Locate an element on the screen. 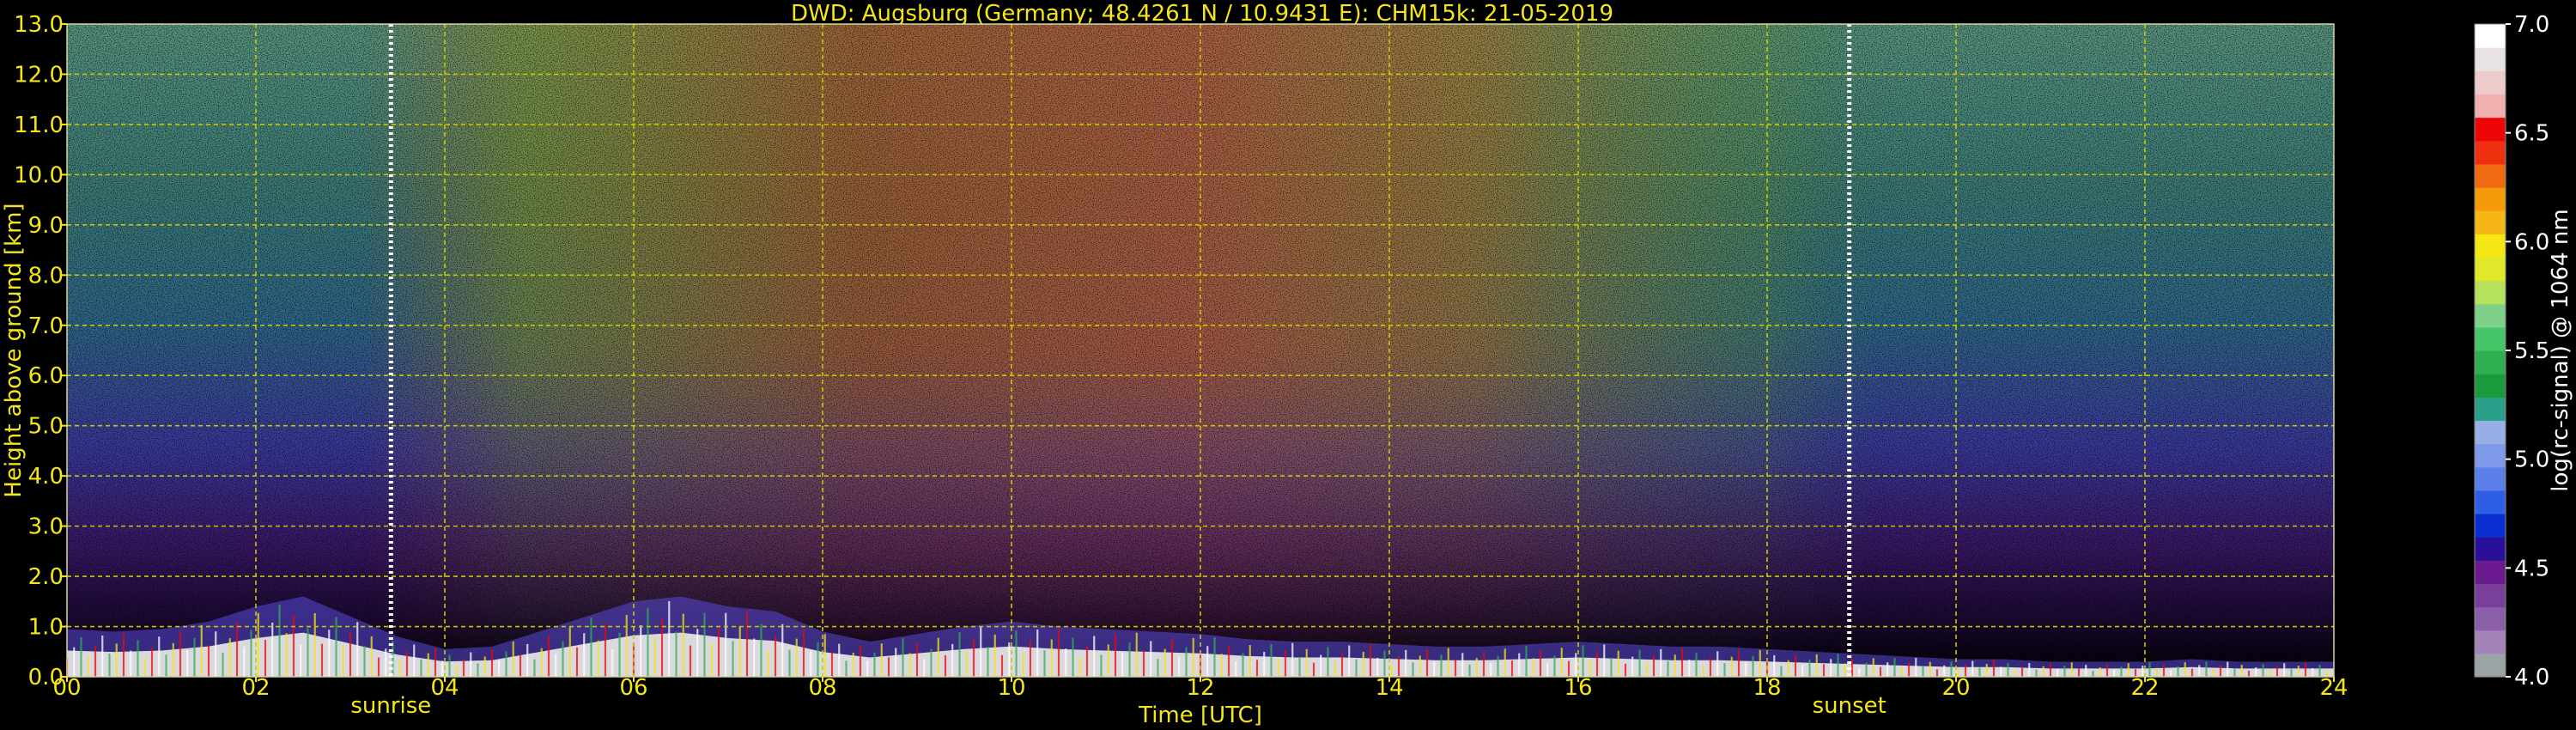  sun-annotation-label: sunset is located at coordinates (1850, 706).